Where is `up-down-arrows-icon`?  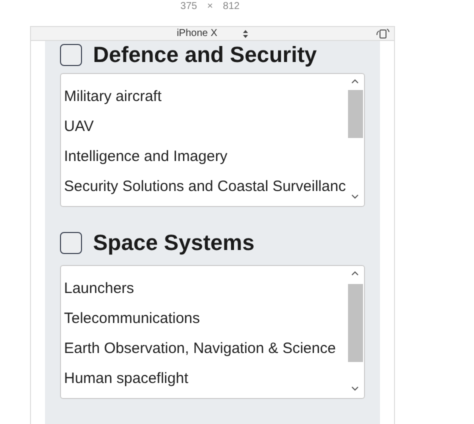
up-down-arrows-icon is located at coordinates (245, 34).